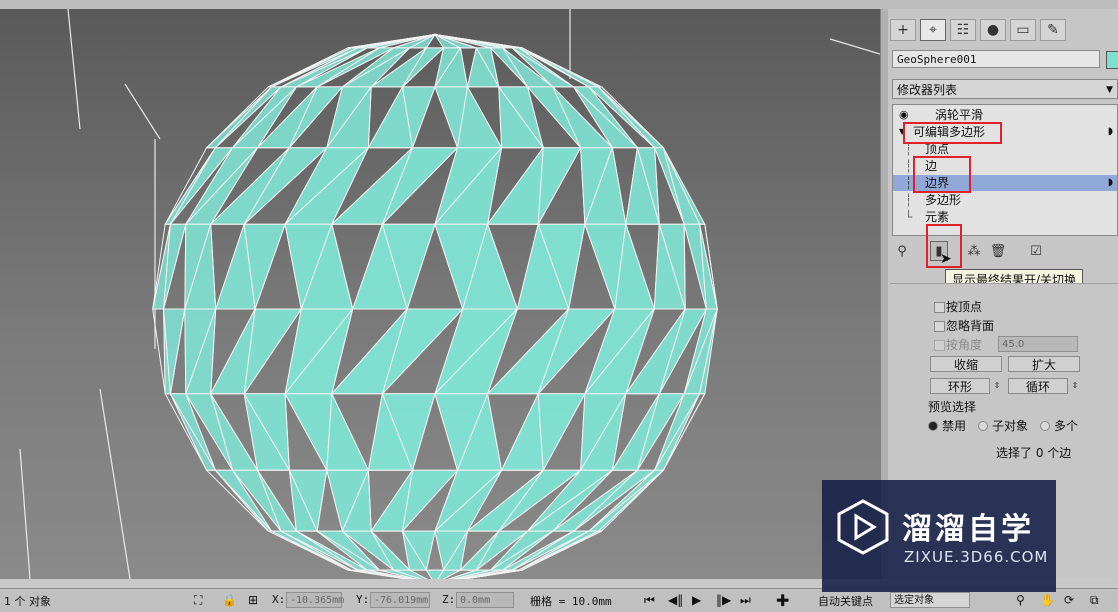  I want to click on preview-multi-label: 多个, so click(1066, 426).